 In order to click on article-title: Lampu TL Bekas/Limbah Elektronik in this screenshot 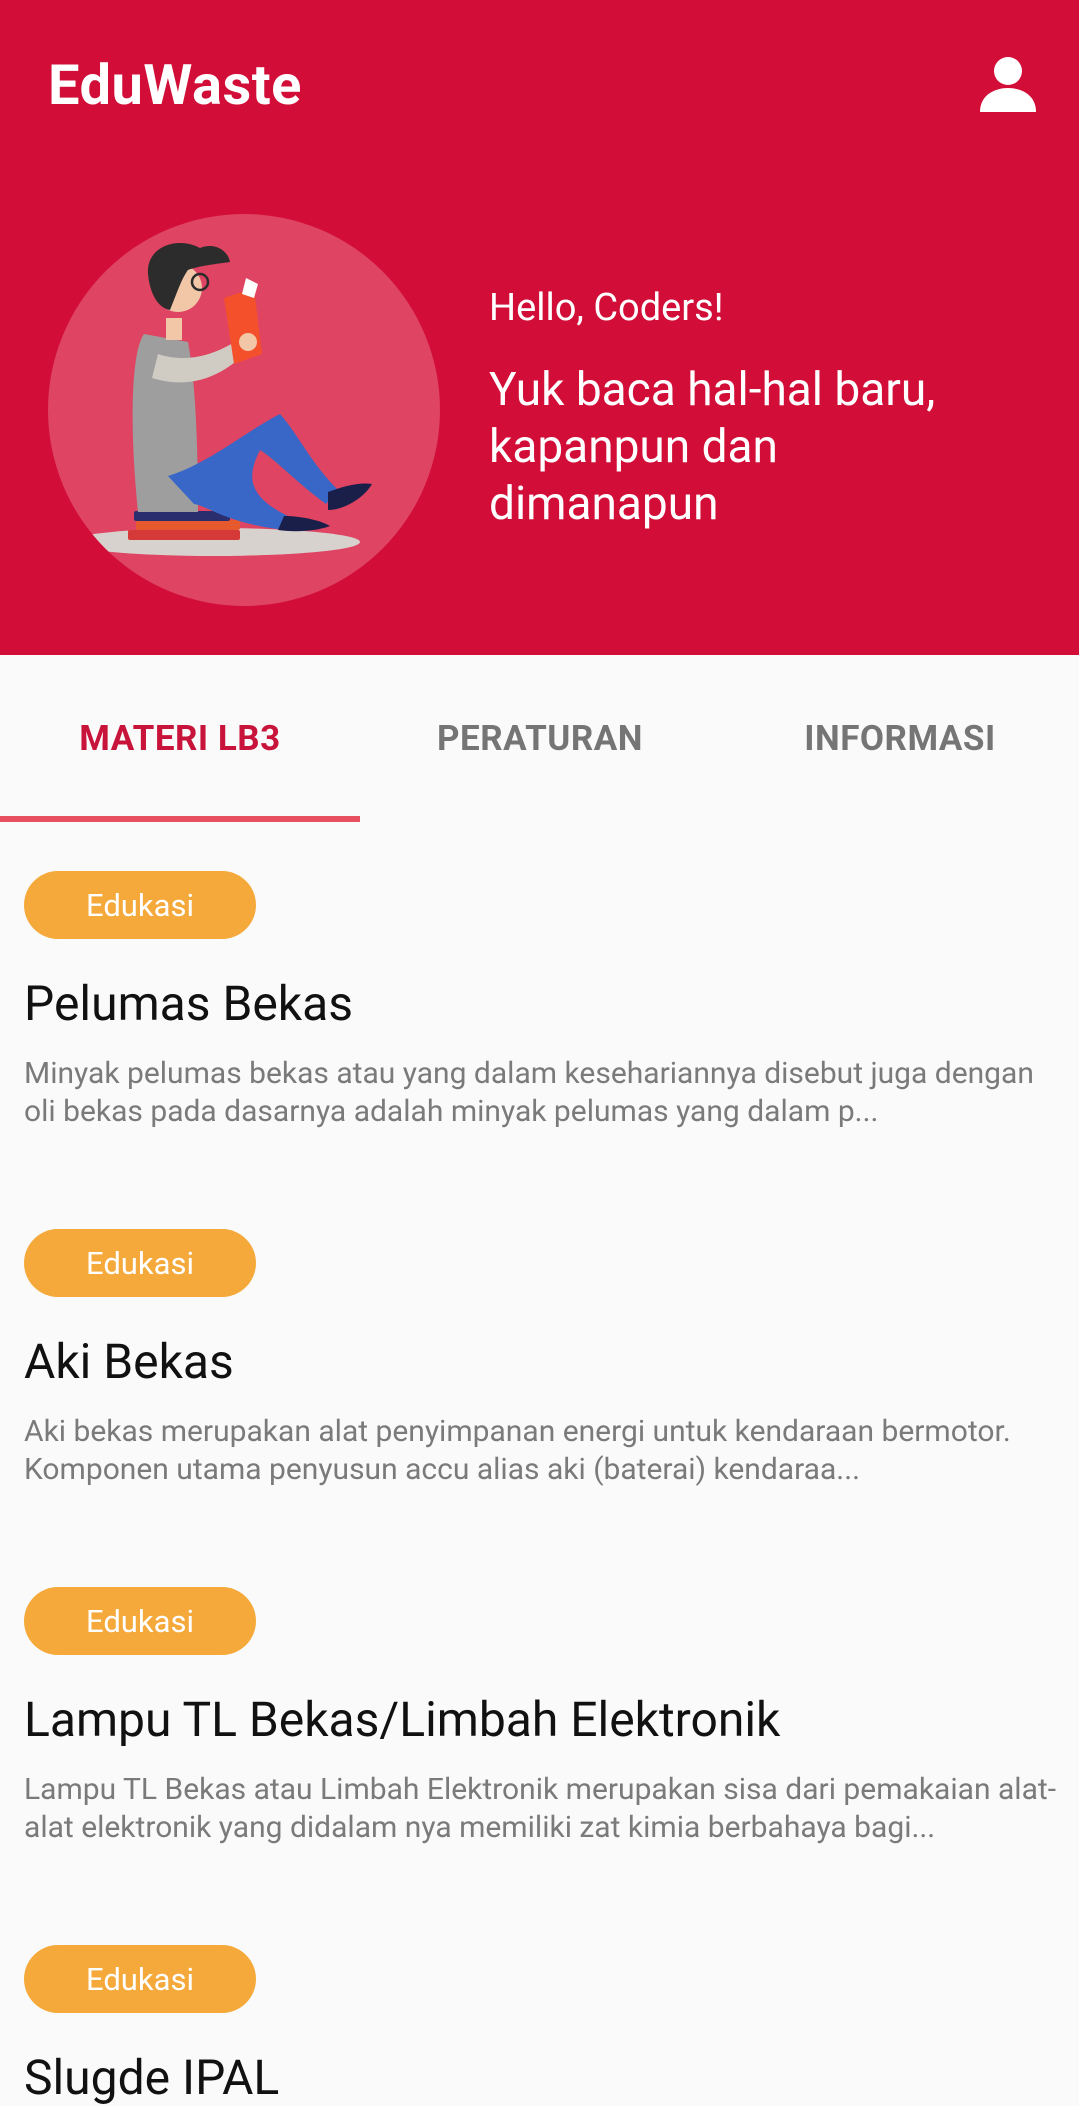, I will do `click(402, 1719)`.